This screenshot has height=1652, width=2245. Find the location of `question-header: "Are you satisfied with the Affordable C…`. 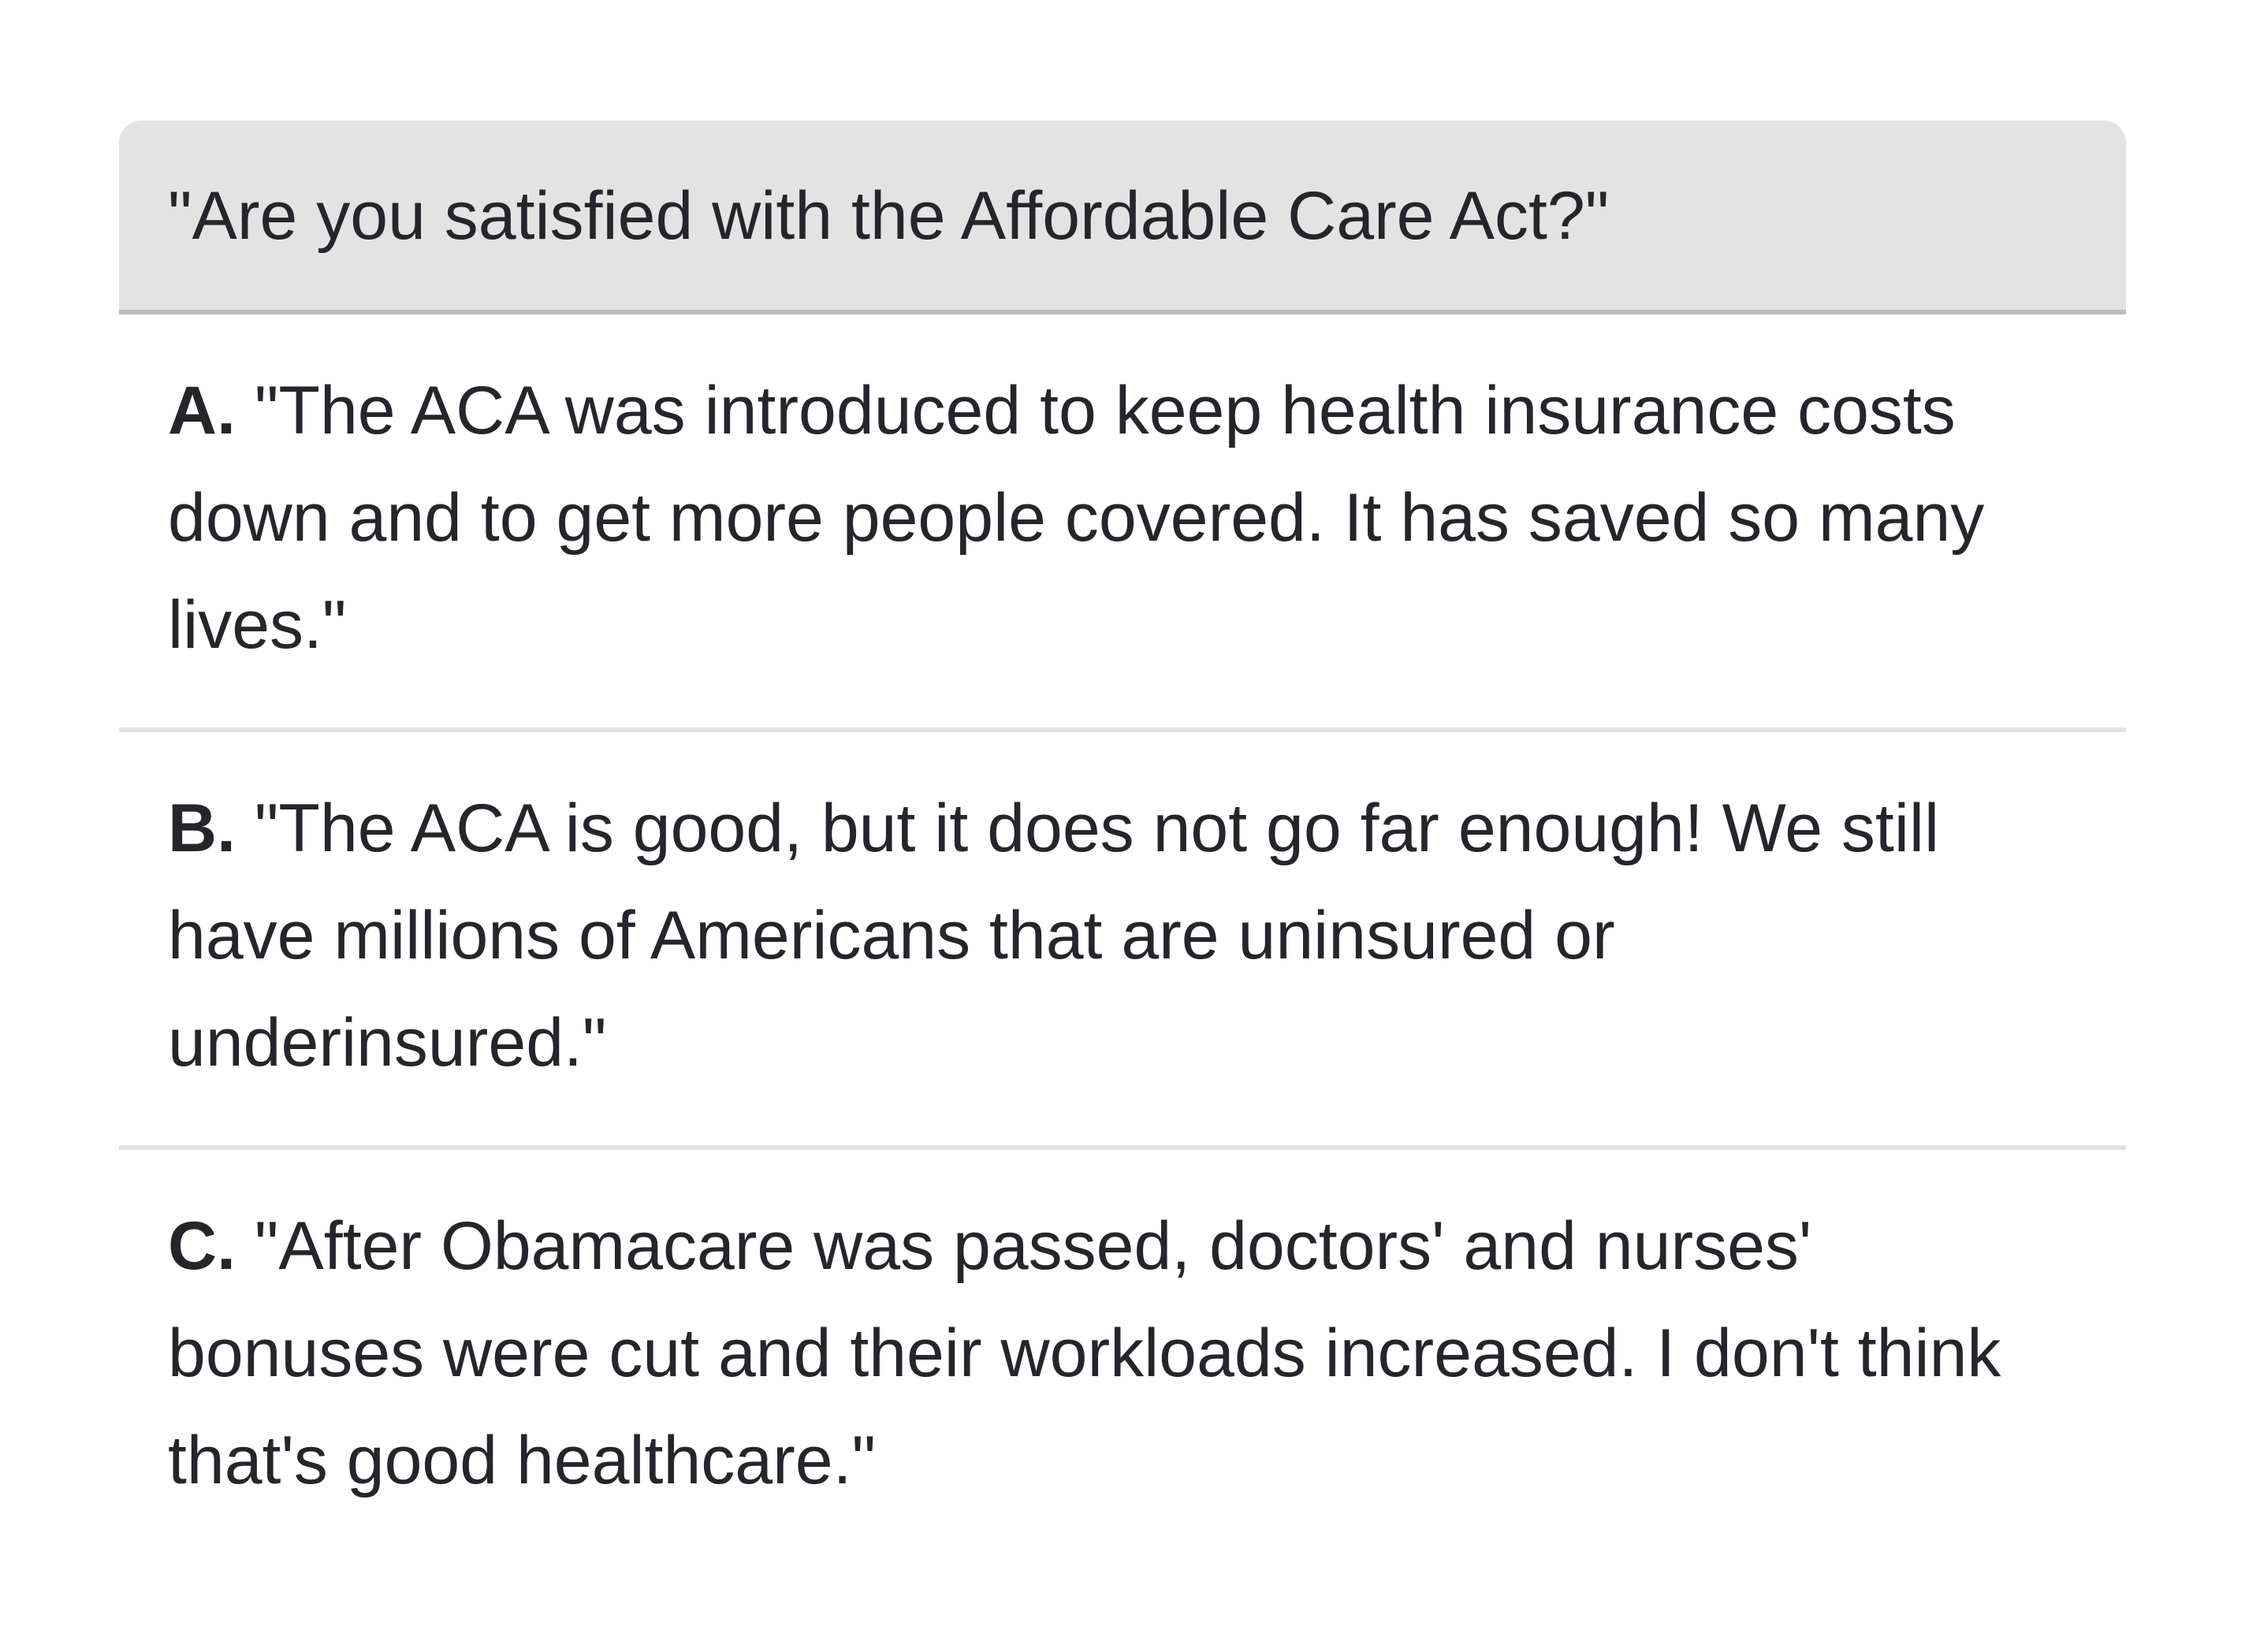

question-header: "Are you satisfied with the Affordable C… is located at coordinates (1122, 217).